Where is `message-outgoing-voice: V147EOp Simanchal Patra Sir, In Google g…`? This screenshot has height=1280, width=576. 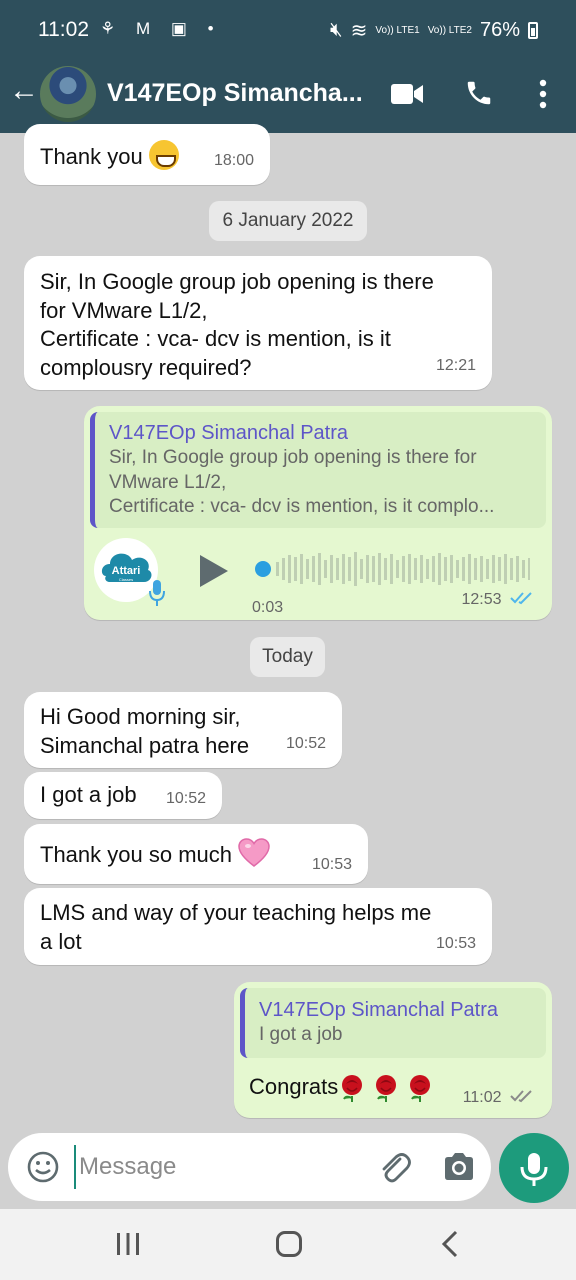
message-outgoing-voice: V147EOp Simanchal Patra Sir, In Google g… is located at coordinates (318, 513).